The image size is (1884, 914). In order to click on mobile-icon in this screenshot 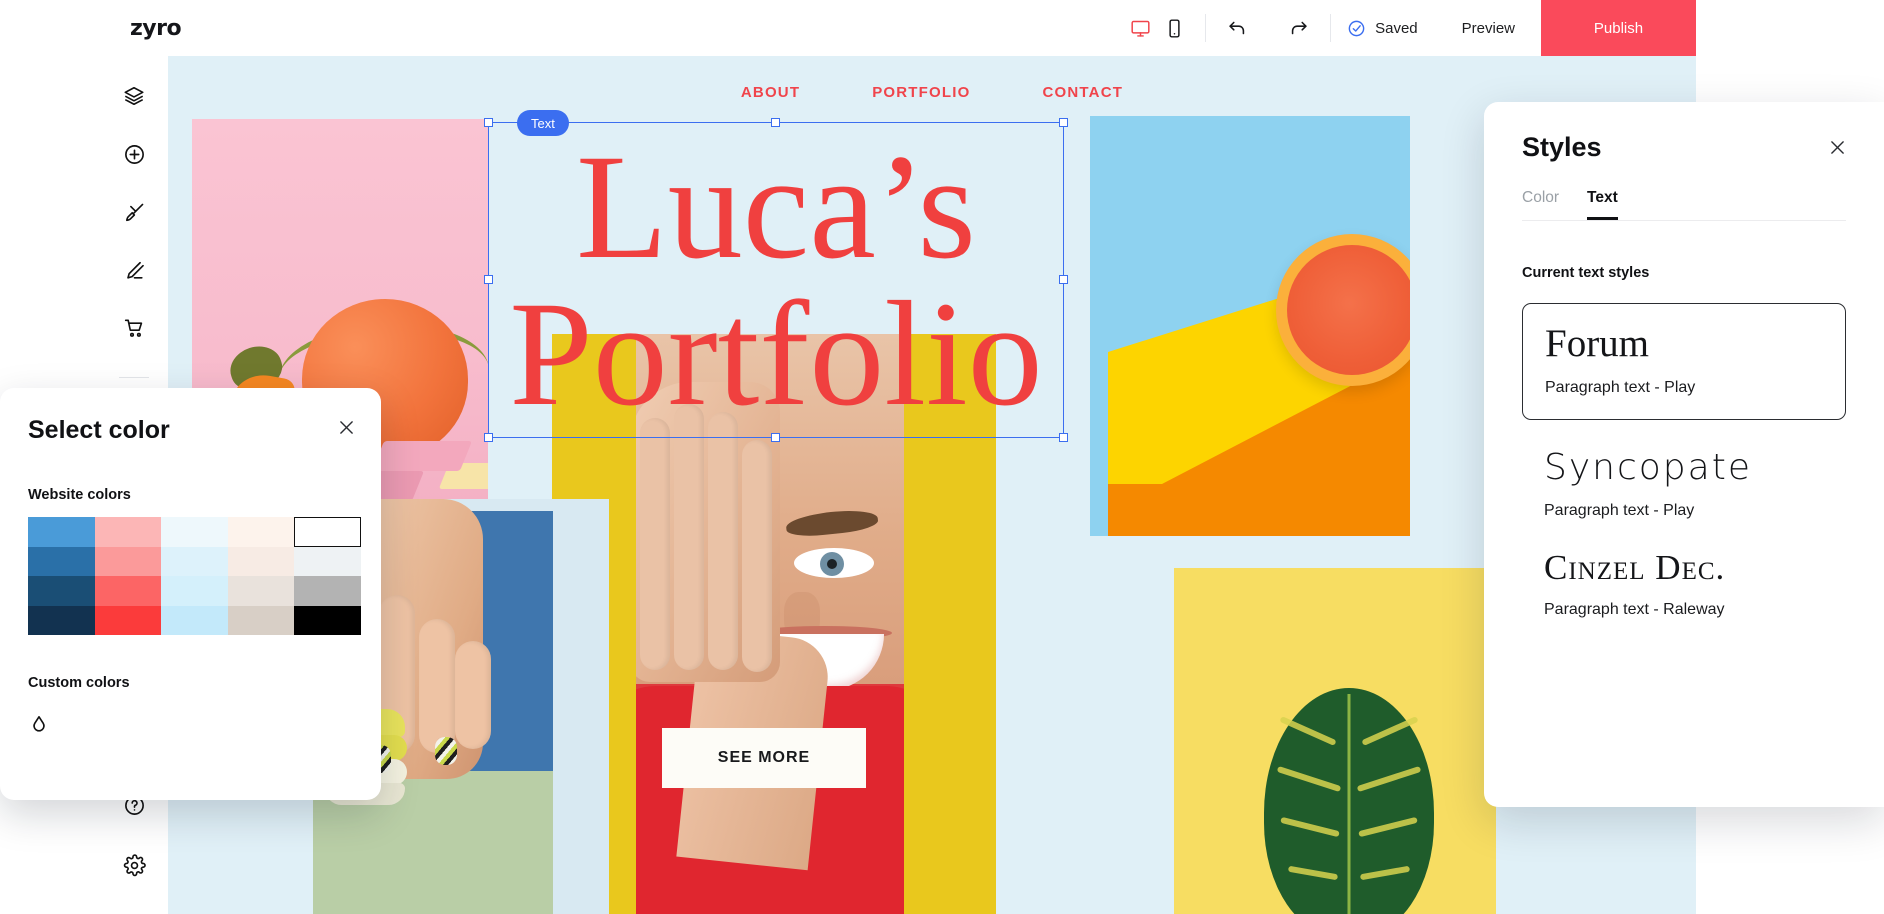, I will do `click(1174, 28)`.